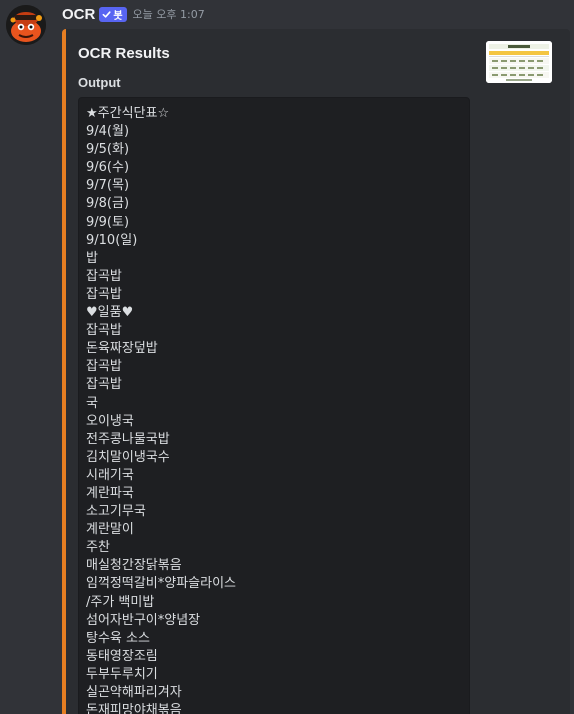 The width and height of the screenshot is (574, 714). Describe the element at coordinates (124, 53) in the screenshot. I see `embed-title: OCR Results` at that location.